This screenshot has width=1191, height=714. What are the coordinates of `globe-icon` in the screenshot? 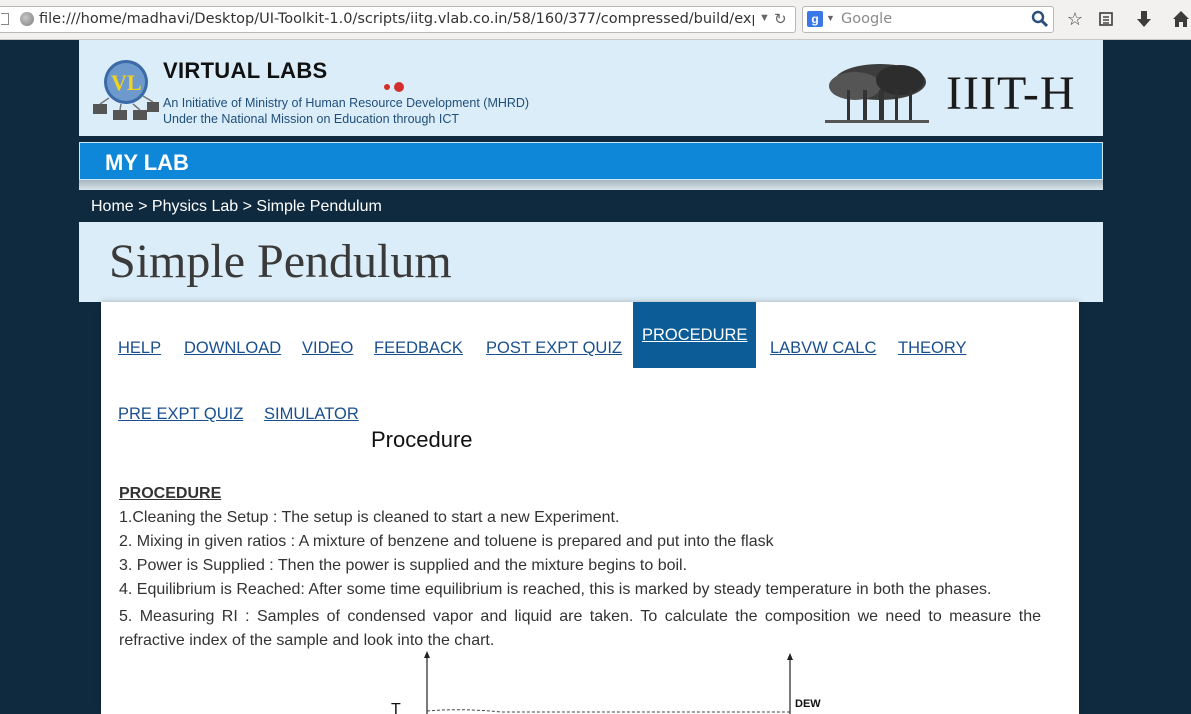 It's located at (27, 19).